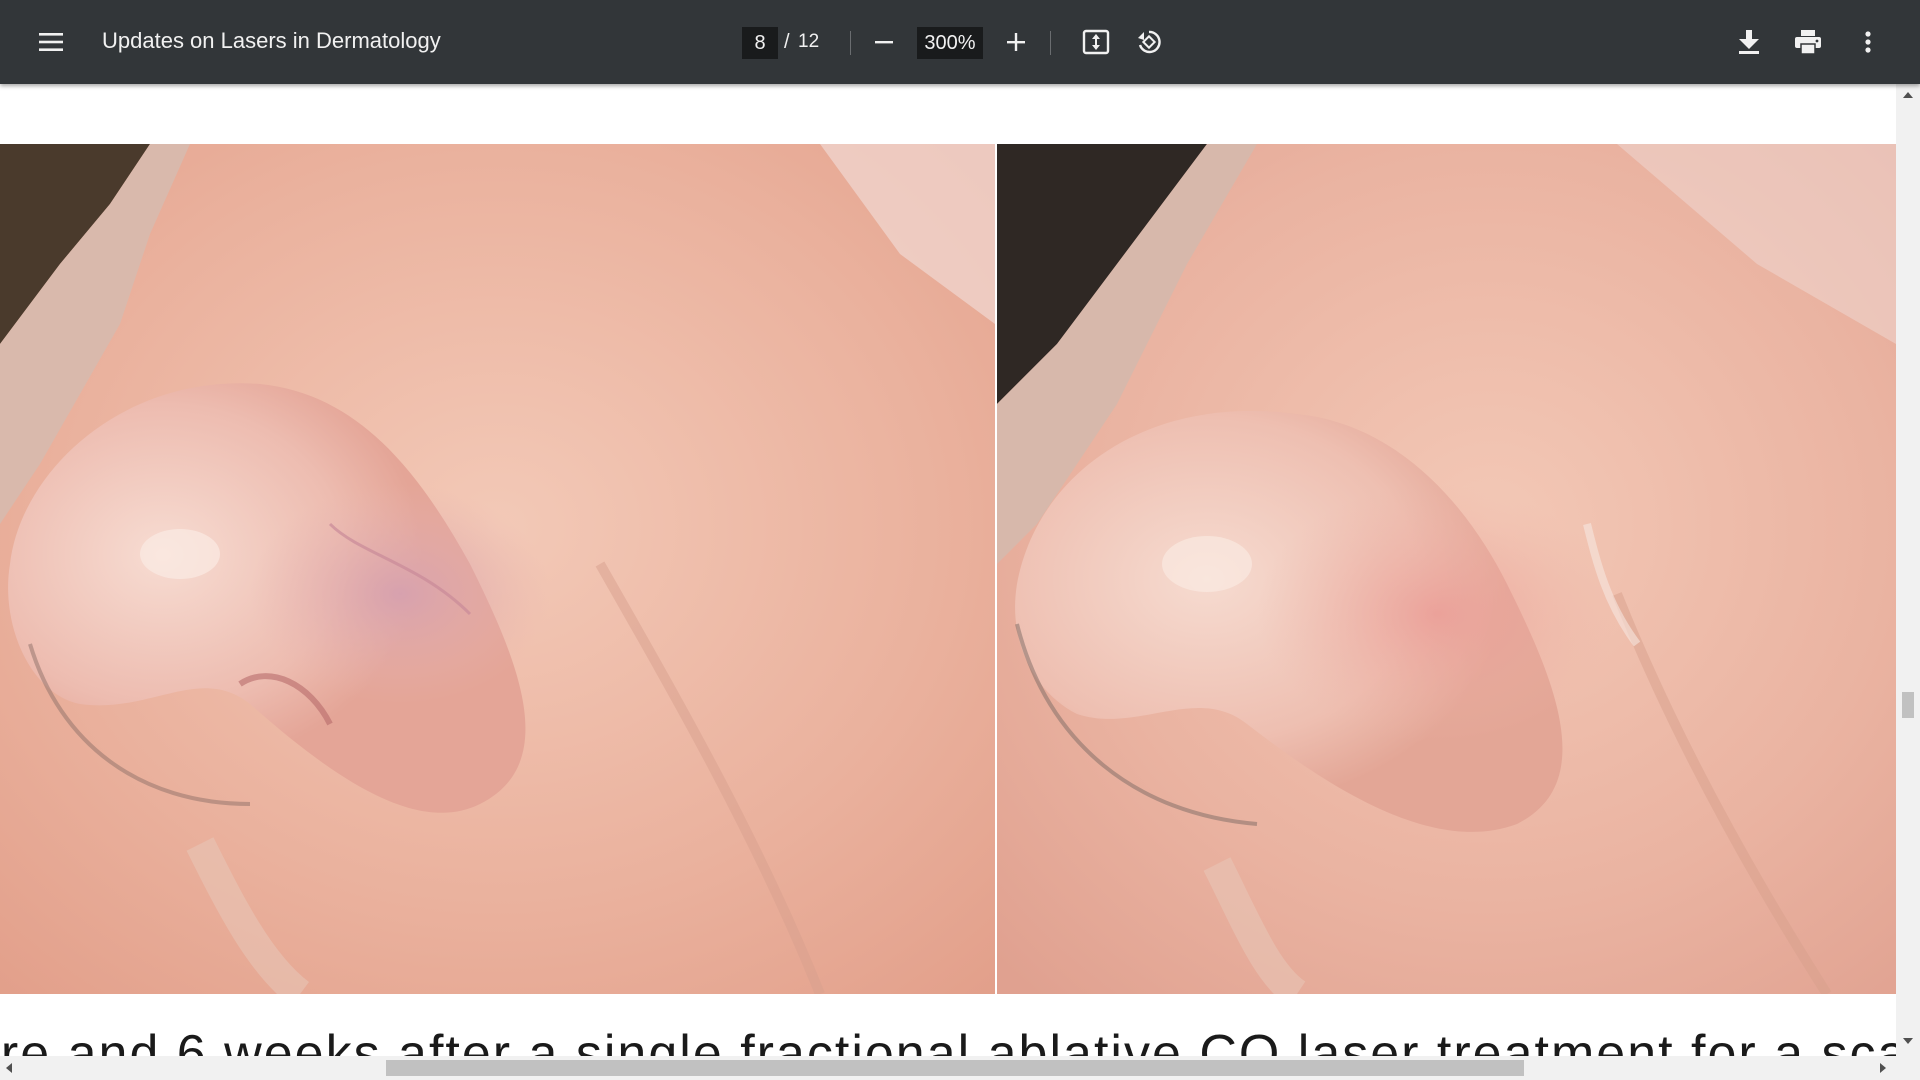 This screenshot has width=1920, height=1080. I want to click on rotate-counterclockwise-icon, so click(1149, 42).